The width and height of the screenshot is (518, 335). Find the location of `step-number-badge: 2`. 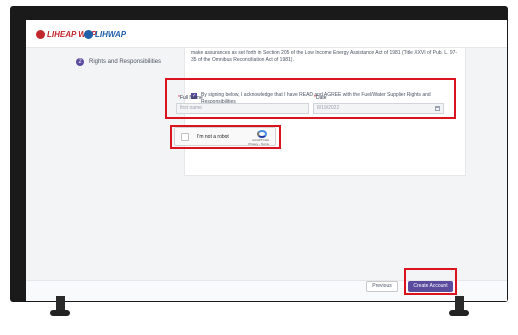

step-number-badge: 2 is located at coordinates (80, 62).